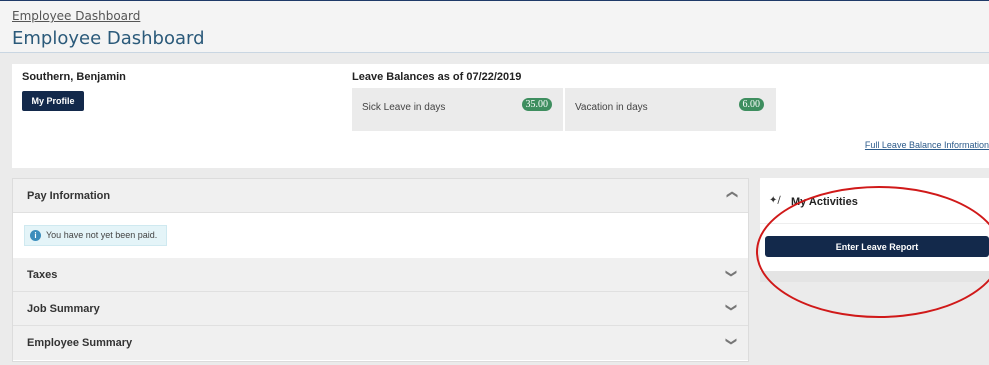 The image size is (989, 365). Describe the element at coordinates (751, 104) in the screenshot. I see `vacation-value-badge: 6.00` at that location.